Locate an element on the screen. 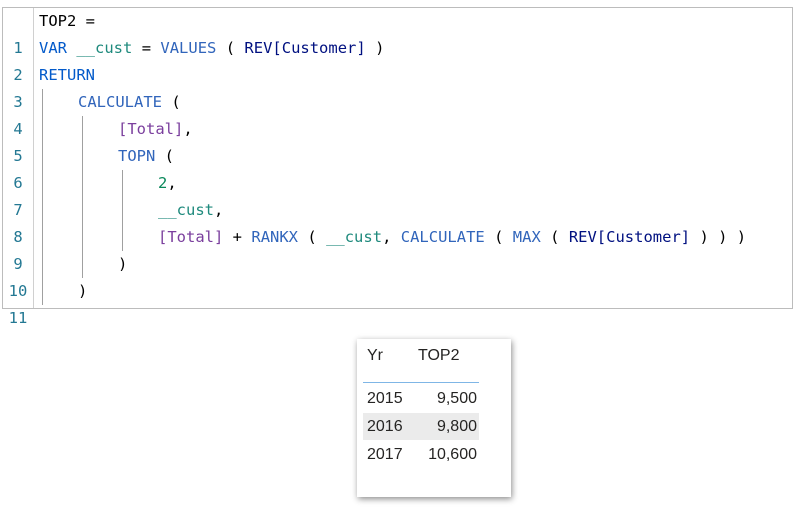 The image size is (795, 520). table-row: 2015 9,500 is located at coordinates (421, 398).